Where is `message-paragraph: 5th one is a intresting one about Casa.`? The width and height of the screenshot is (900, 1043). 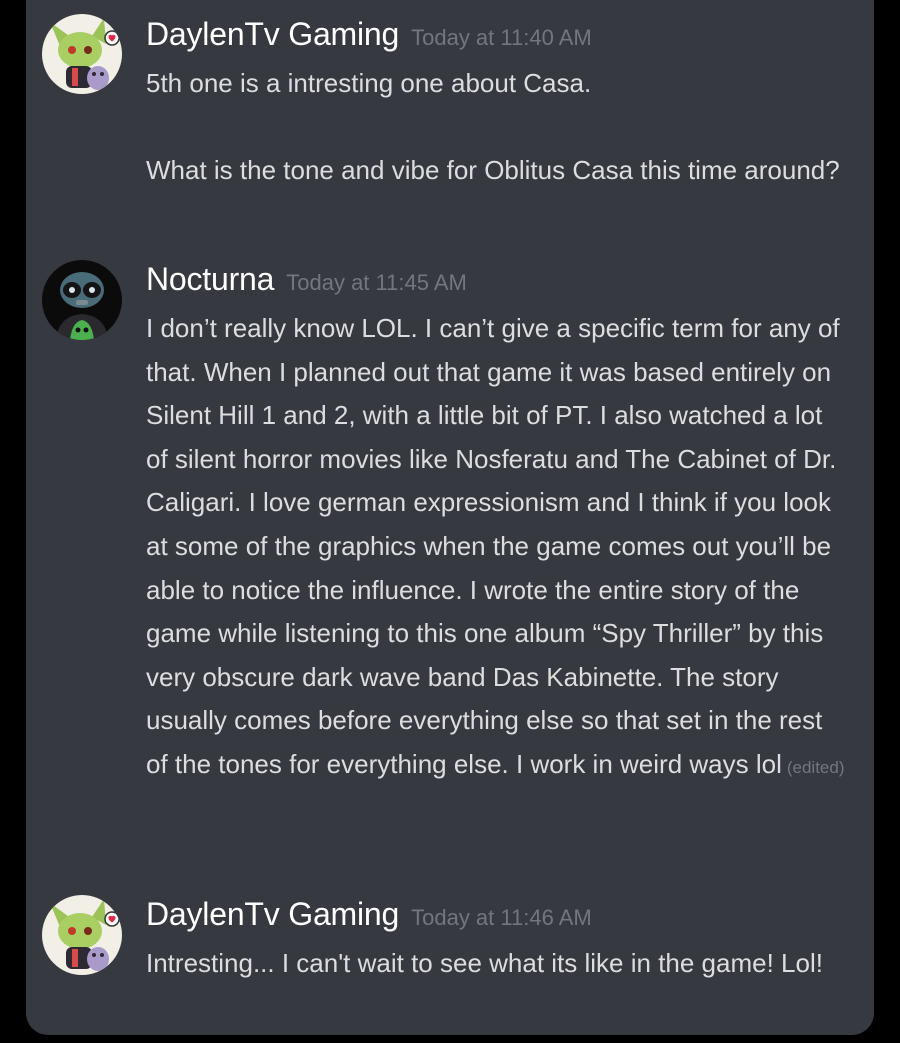
message-paragraph: 5th one is a intresting one about Casa. is located at coordinates (369, 83).